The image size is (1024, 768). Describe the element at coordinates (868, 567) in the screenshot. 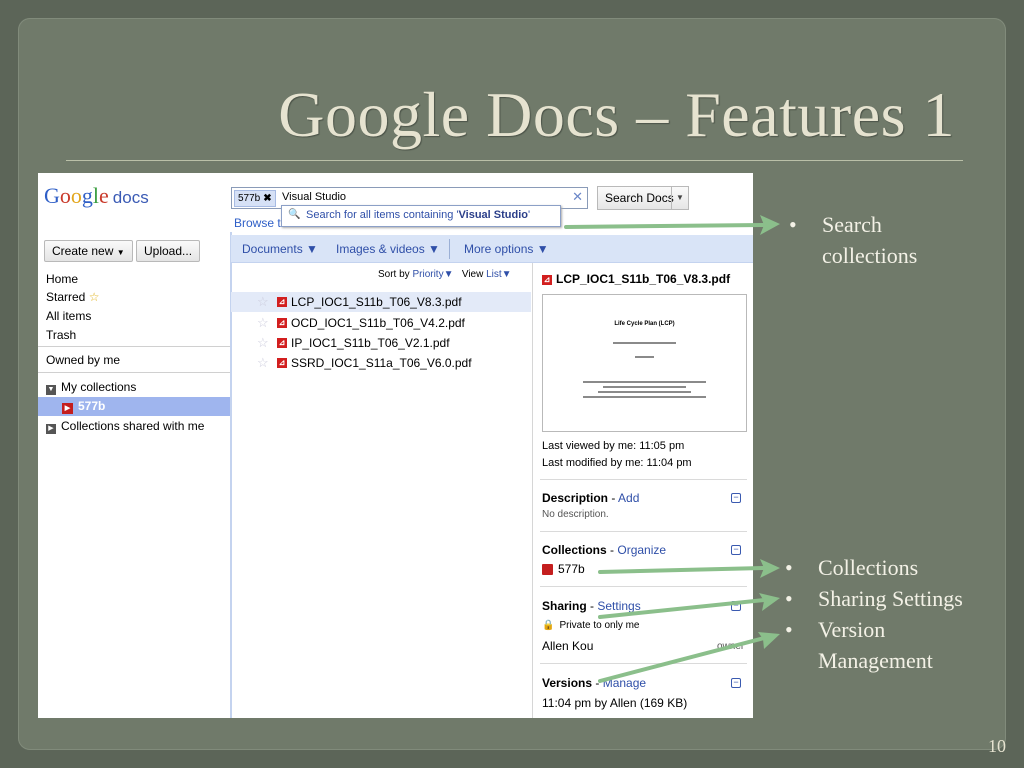

I see `callout-collections: Collections` at that location.